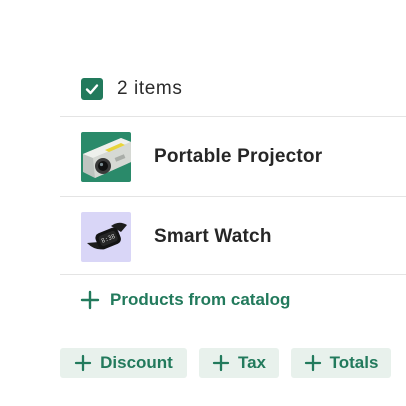  I want to click on tax-button-label: Tax, so click(252, 362).